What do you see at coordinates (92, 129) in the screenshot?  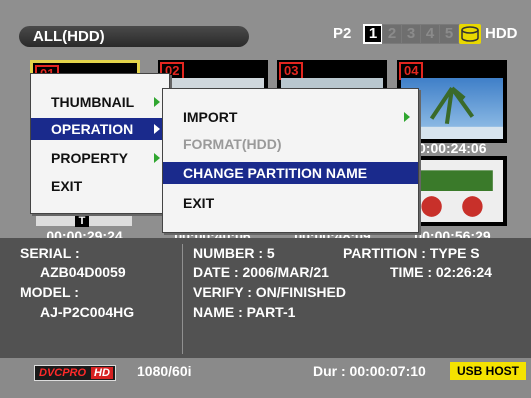 I see `menu-item-label: OPERATION` at bounding box center [92, 129].